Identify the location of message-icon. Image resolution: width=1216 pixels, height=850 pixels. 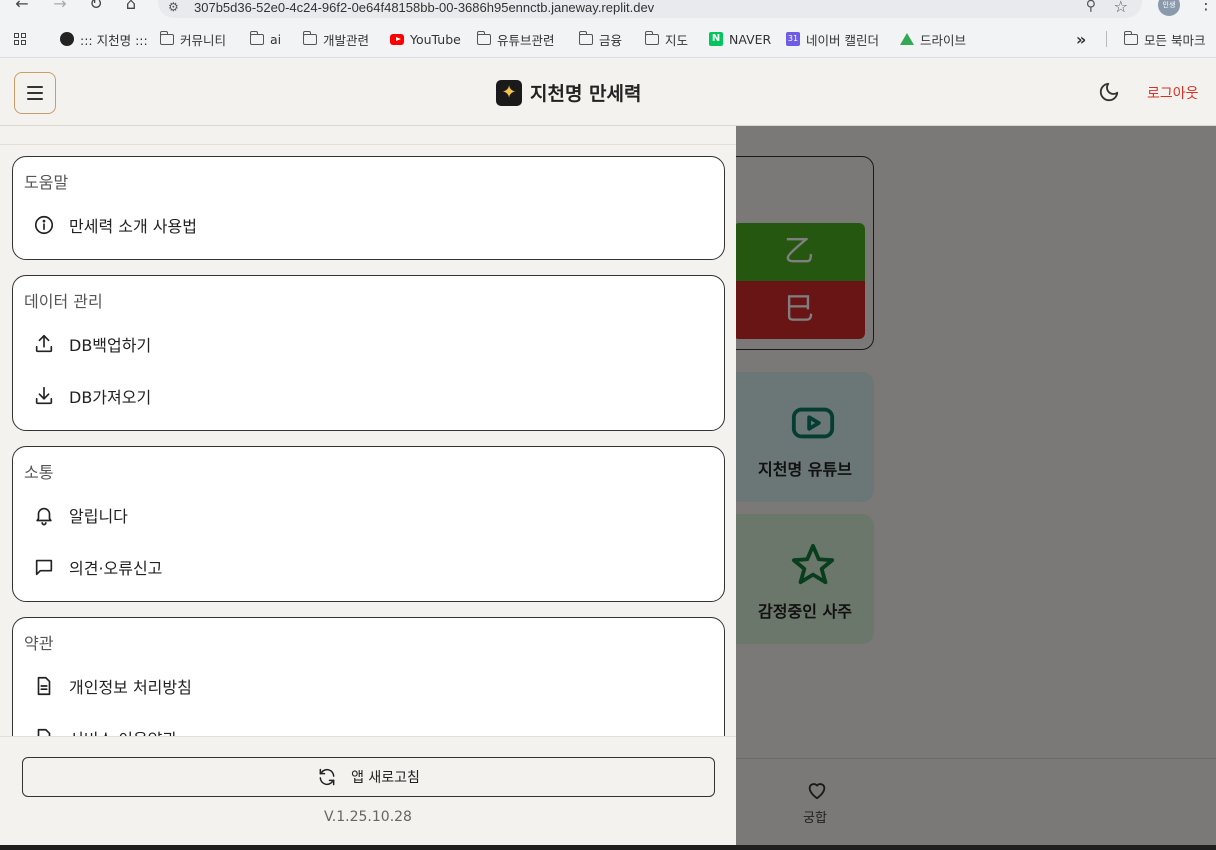
(44, 567).